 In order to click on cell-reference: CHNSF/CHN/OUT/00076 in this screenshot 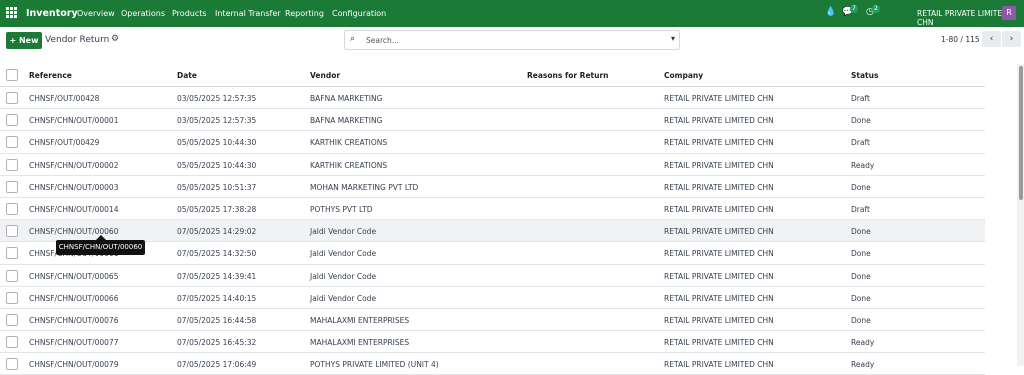, I will do `click(74, 320)`.